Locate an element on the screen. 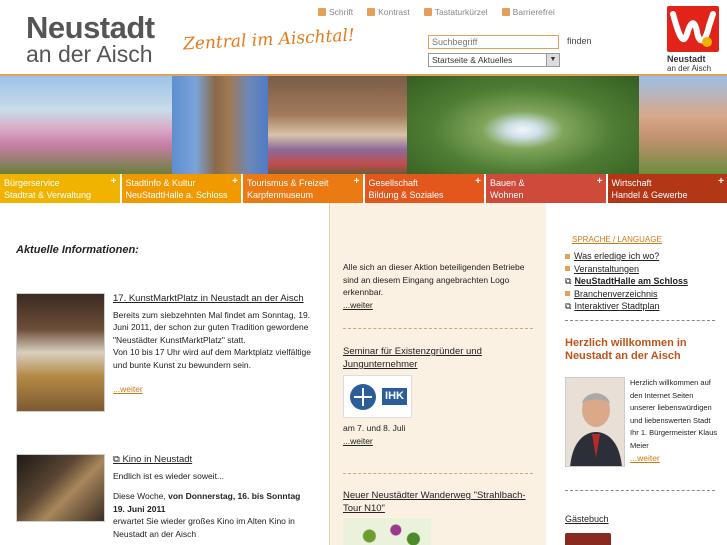 This screenshot has width=727, height=545. search-input: Suchbegriff is located at coordinates (493, 42).